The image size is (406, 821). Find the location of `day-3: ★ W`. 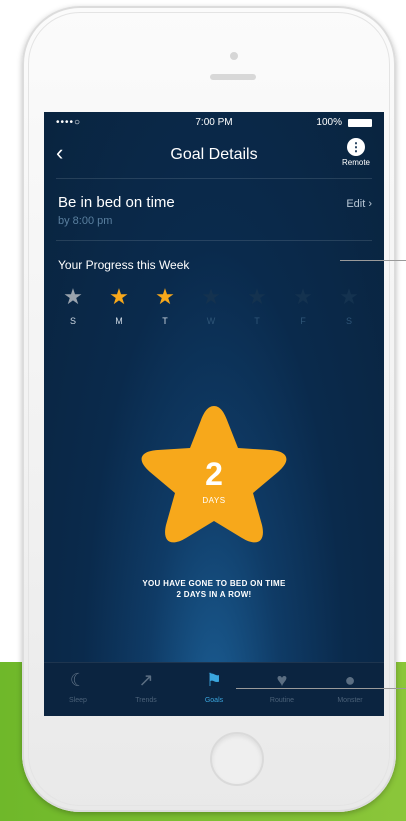

day-3: ★ W is located at coordinates (211, 305).